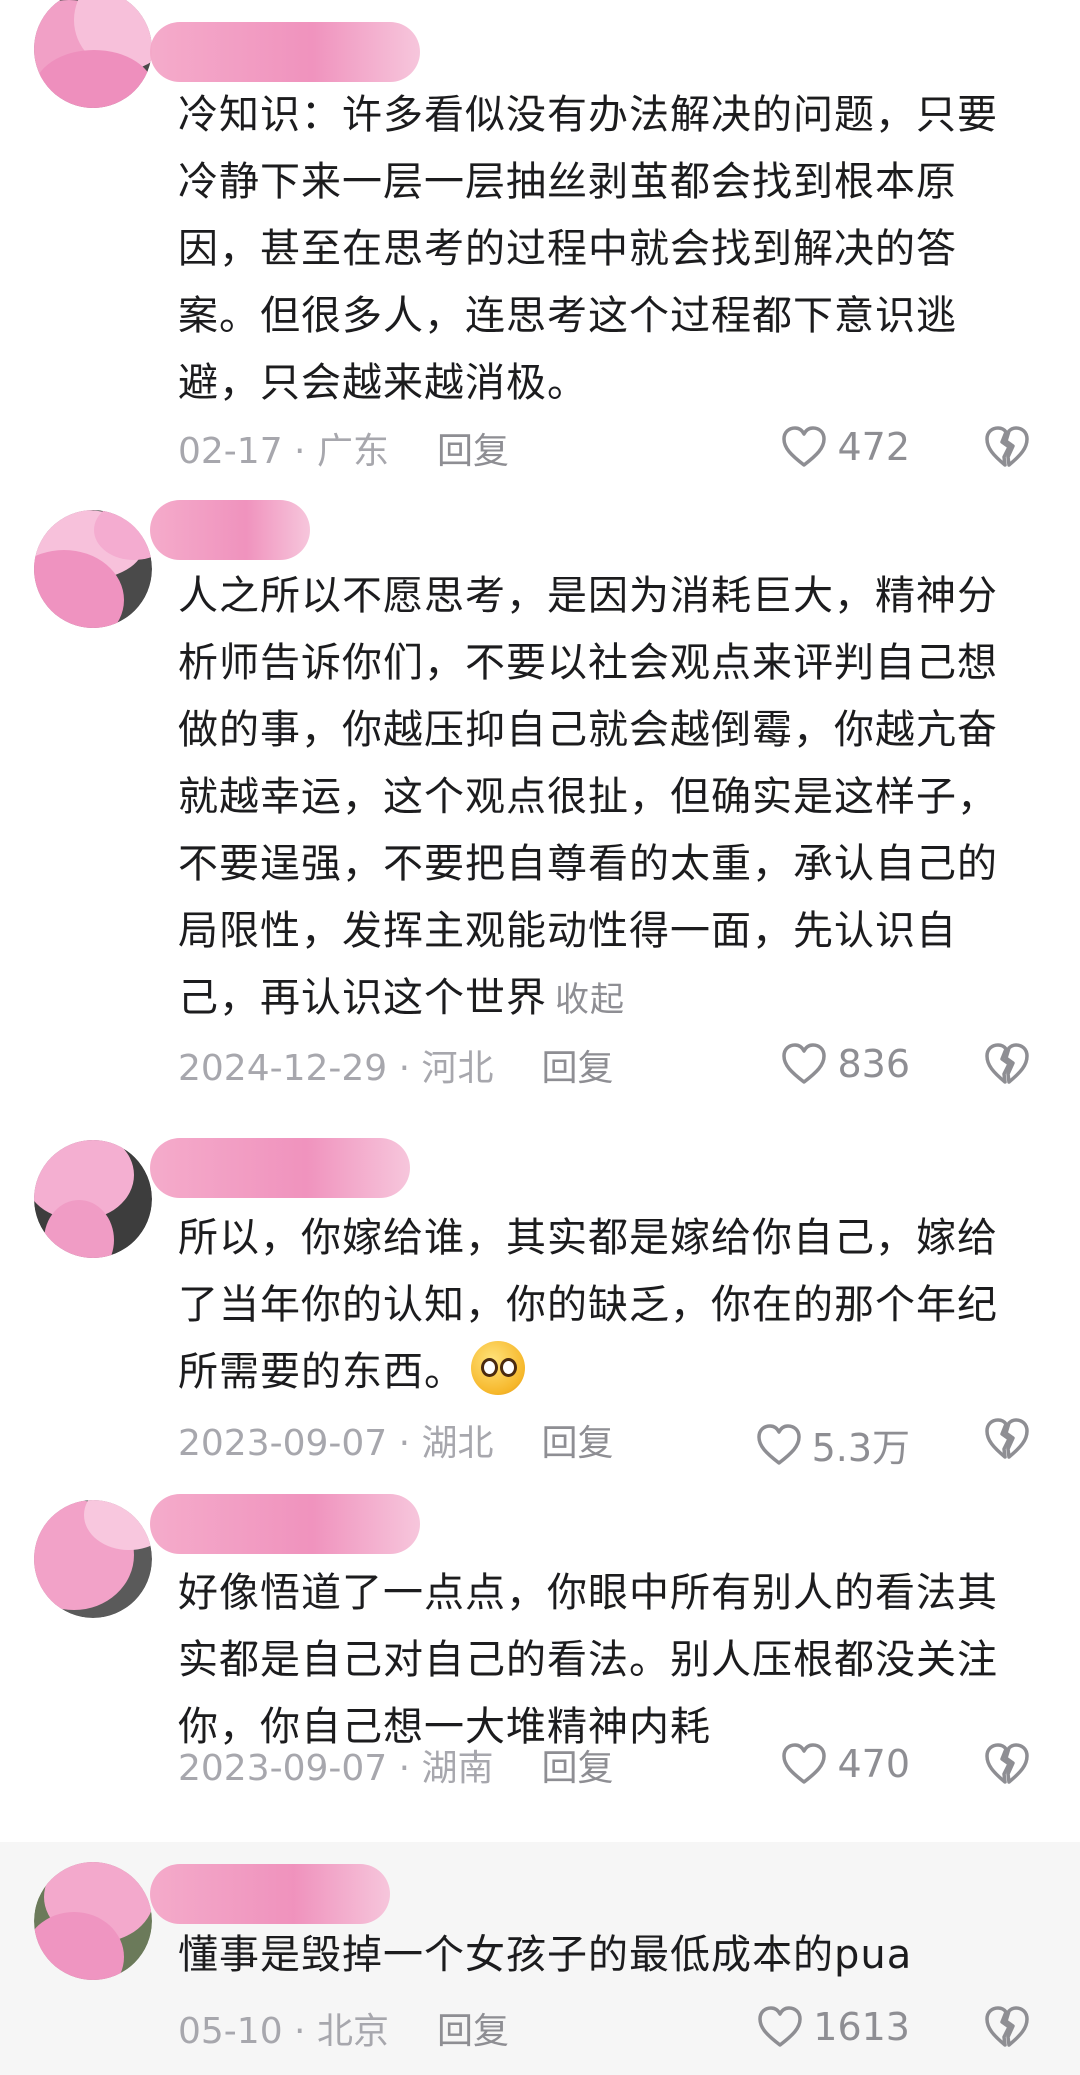 The height and width of the screenshot is (2075, 1080). What do you see at coordinates (336, 1768) in the screenshot?
I see `date-location: 2023-09-07 · 湖南` at bounding box center [336, 1768].